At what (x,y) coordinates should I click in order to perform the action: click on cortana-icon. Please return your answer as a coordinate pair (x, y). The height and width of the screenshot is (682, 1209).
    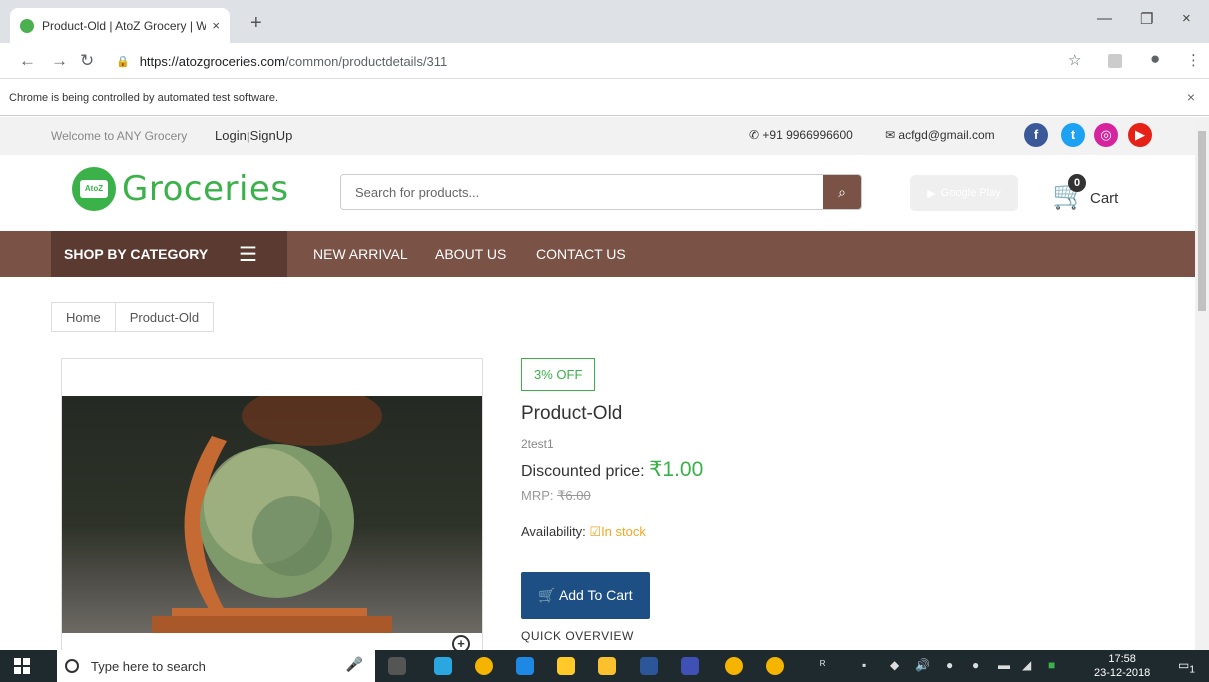
    Looking at the image, I should click on (72, 666).